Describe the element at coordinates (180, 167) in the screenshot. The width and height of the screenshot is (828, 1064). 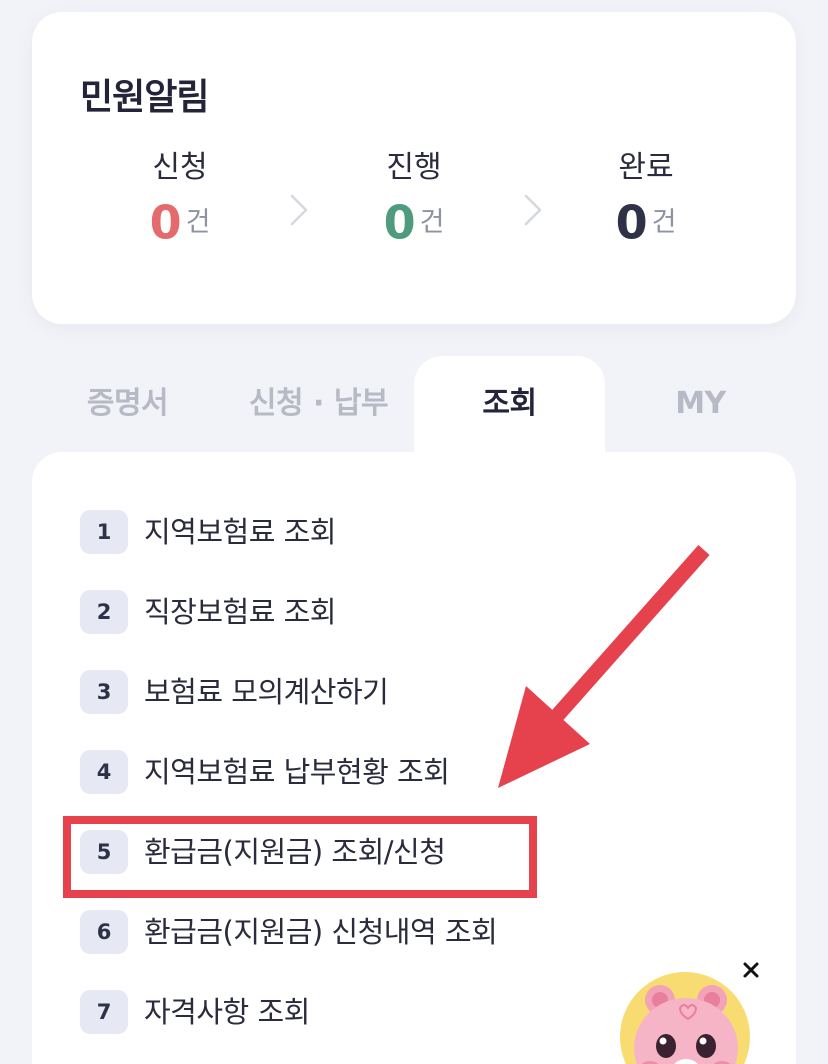
I see `stat-applied-label: 신청` at that location.